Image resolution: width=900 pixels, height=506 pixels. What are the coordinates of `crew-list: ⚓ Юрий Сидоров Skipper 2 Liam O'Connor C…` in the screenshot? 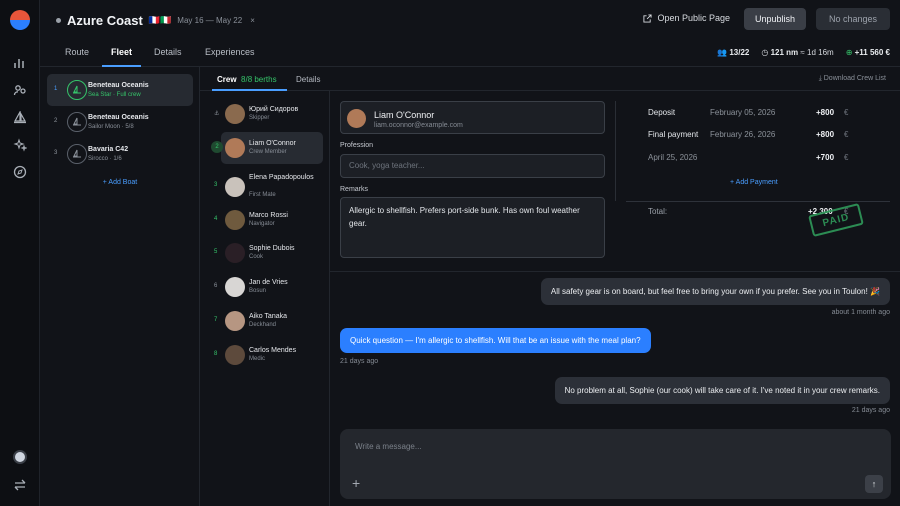 It's located at (265, 298).